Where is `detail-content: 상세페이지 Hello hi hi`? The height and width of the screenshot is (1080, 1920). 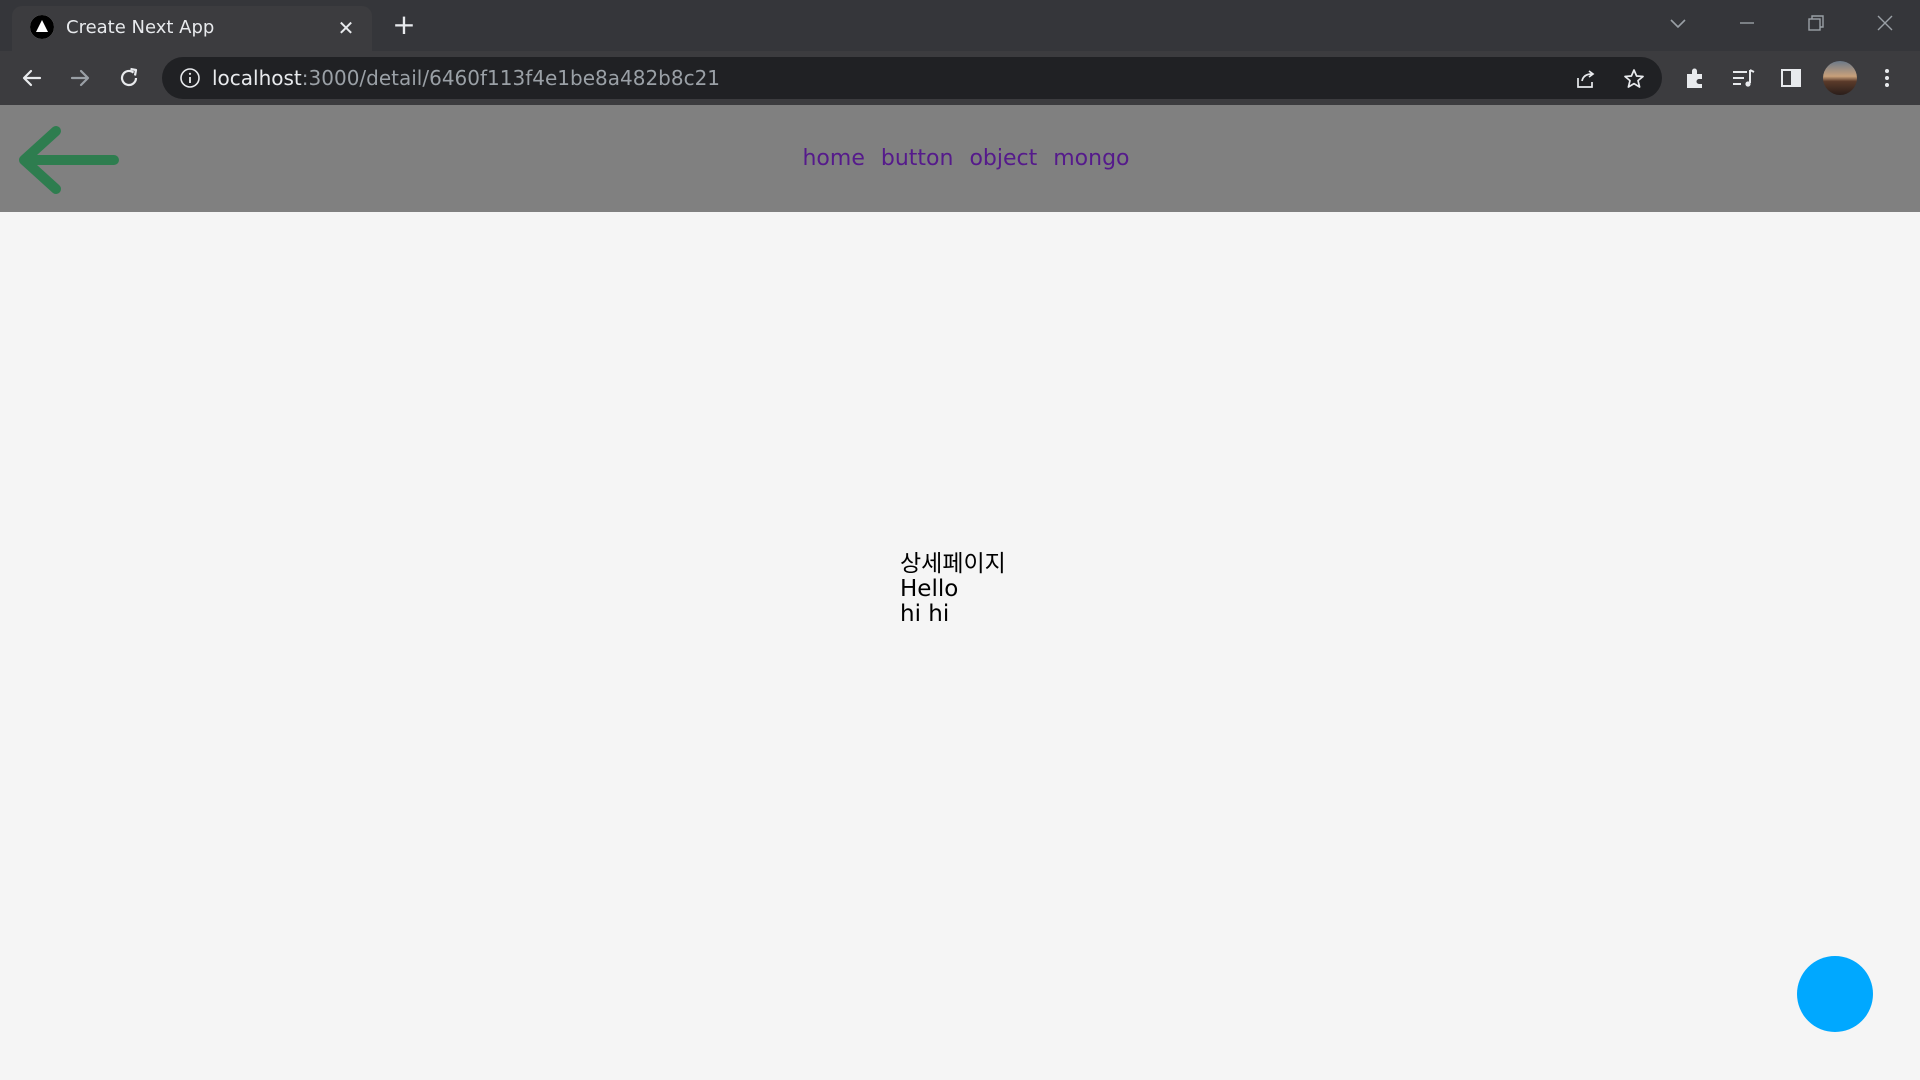 detail-content: 상세페이지 Hello hi hi is located at coordinates (953, 589).